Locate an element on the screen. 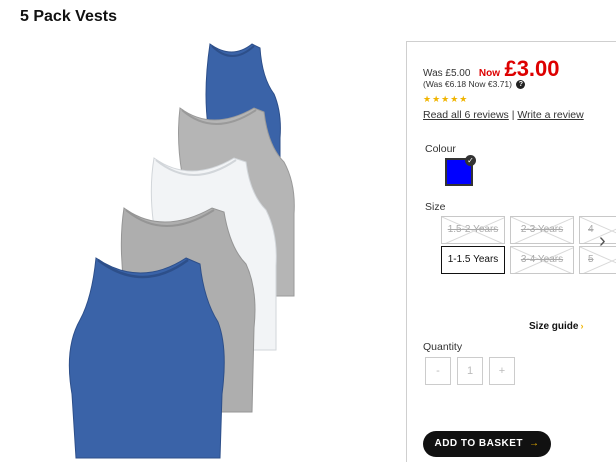 The height and width of the screenshot is (462, 616). size-option-2-3-years: 2-3 Years is located at coordinates (542, 230).